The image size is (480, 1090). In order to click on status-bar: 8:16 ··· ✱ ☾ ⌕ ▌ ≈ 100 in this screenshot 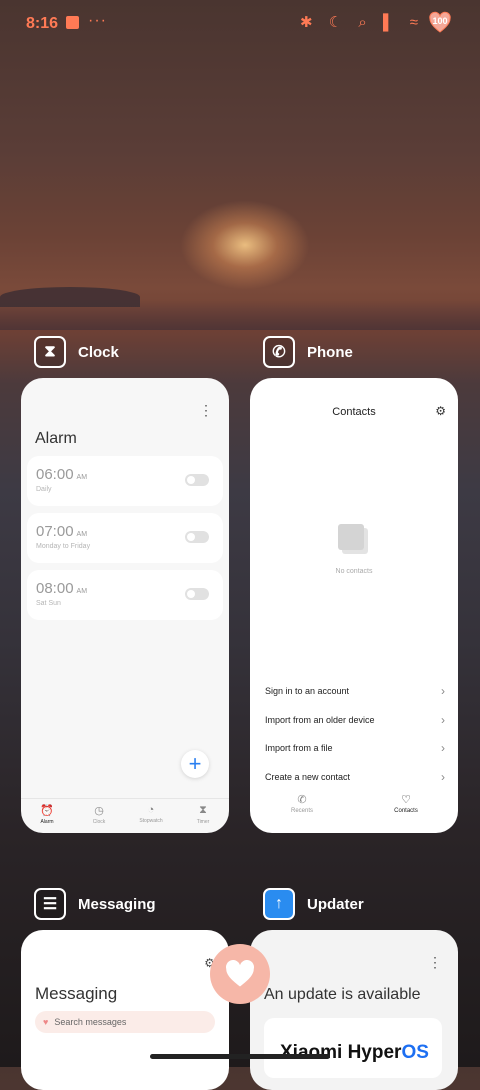, I will do `click(240, 24)`.